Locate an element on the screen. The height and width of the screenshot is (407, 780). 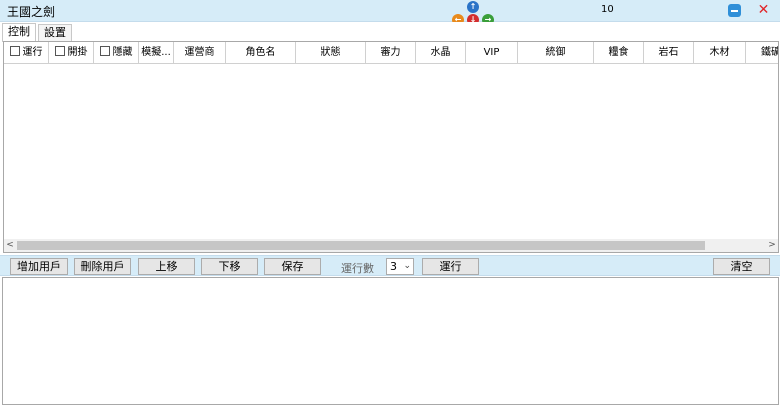
scroll-left-icon: < is located at coordinates (10, 245).